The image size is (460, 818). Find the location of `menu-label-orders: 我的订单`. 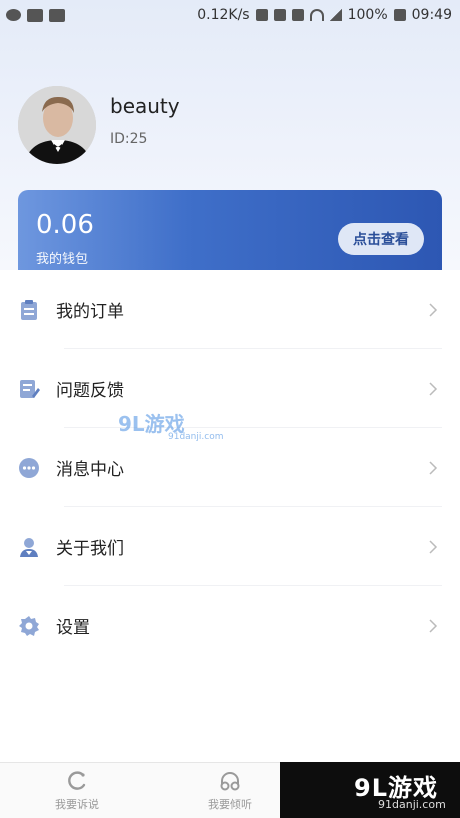

menu-label-orders: 我的订单 is located at coordinates (90, 312).